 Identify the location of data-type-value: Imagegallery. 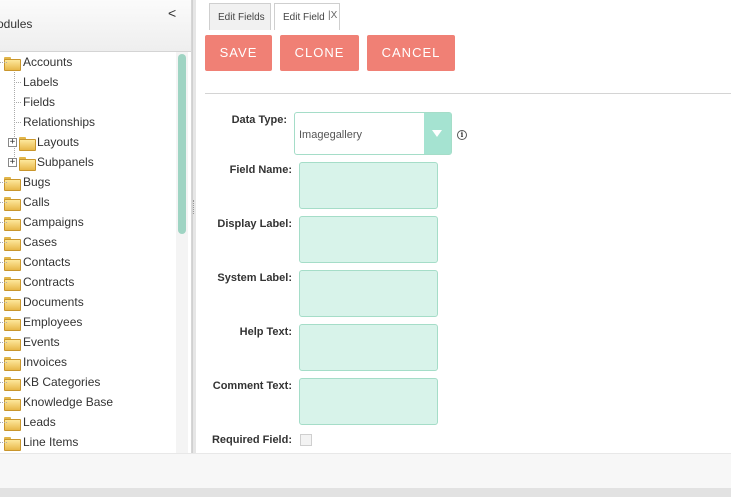
(330, 135).